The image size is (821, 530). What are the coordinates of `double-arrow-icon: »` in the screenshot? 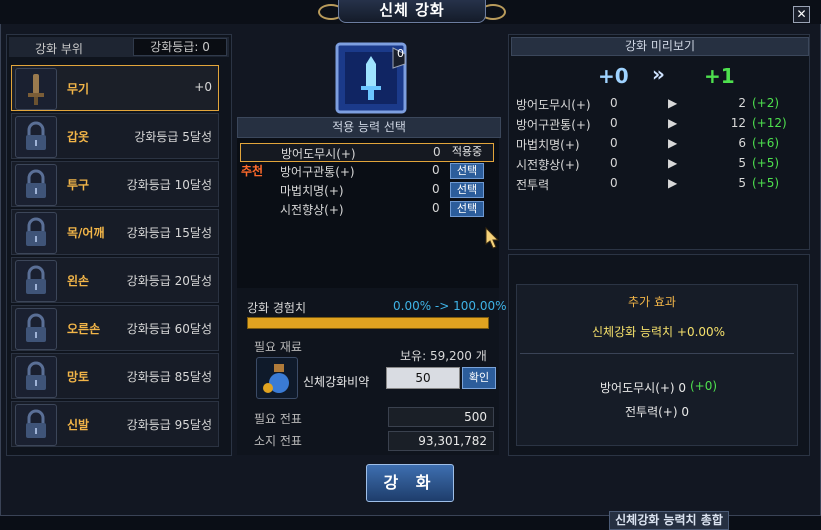 It's located at (658, 74).